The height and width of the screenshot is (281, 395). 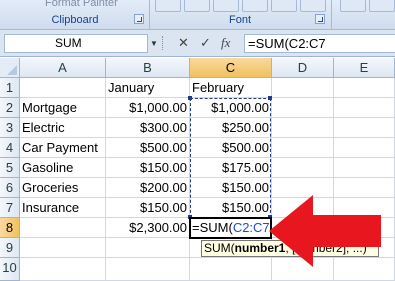 What do you see at coordinates (303, 168) in the screenshot?
I see `cell-d5` at bounding box center [303, 168].